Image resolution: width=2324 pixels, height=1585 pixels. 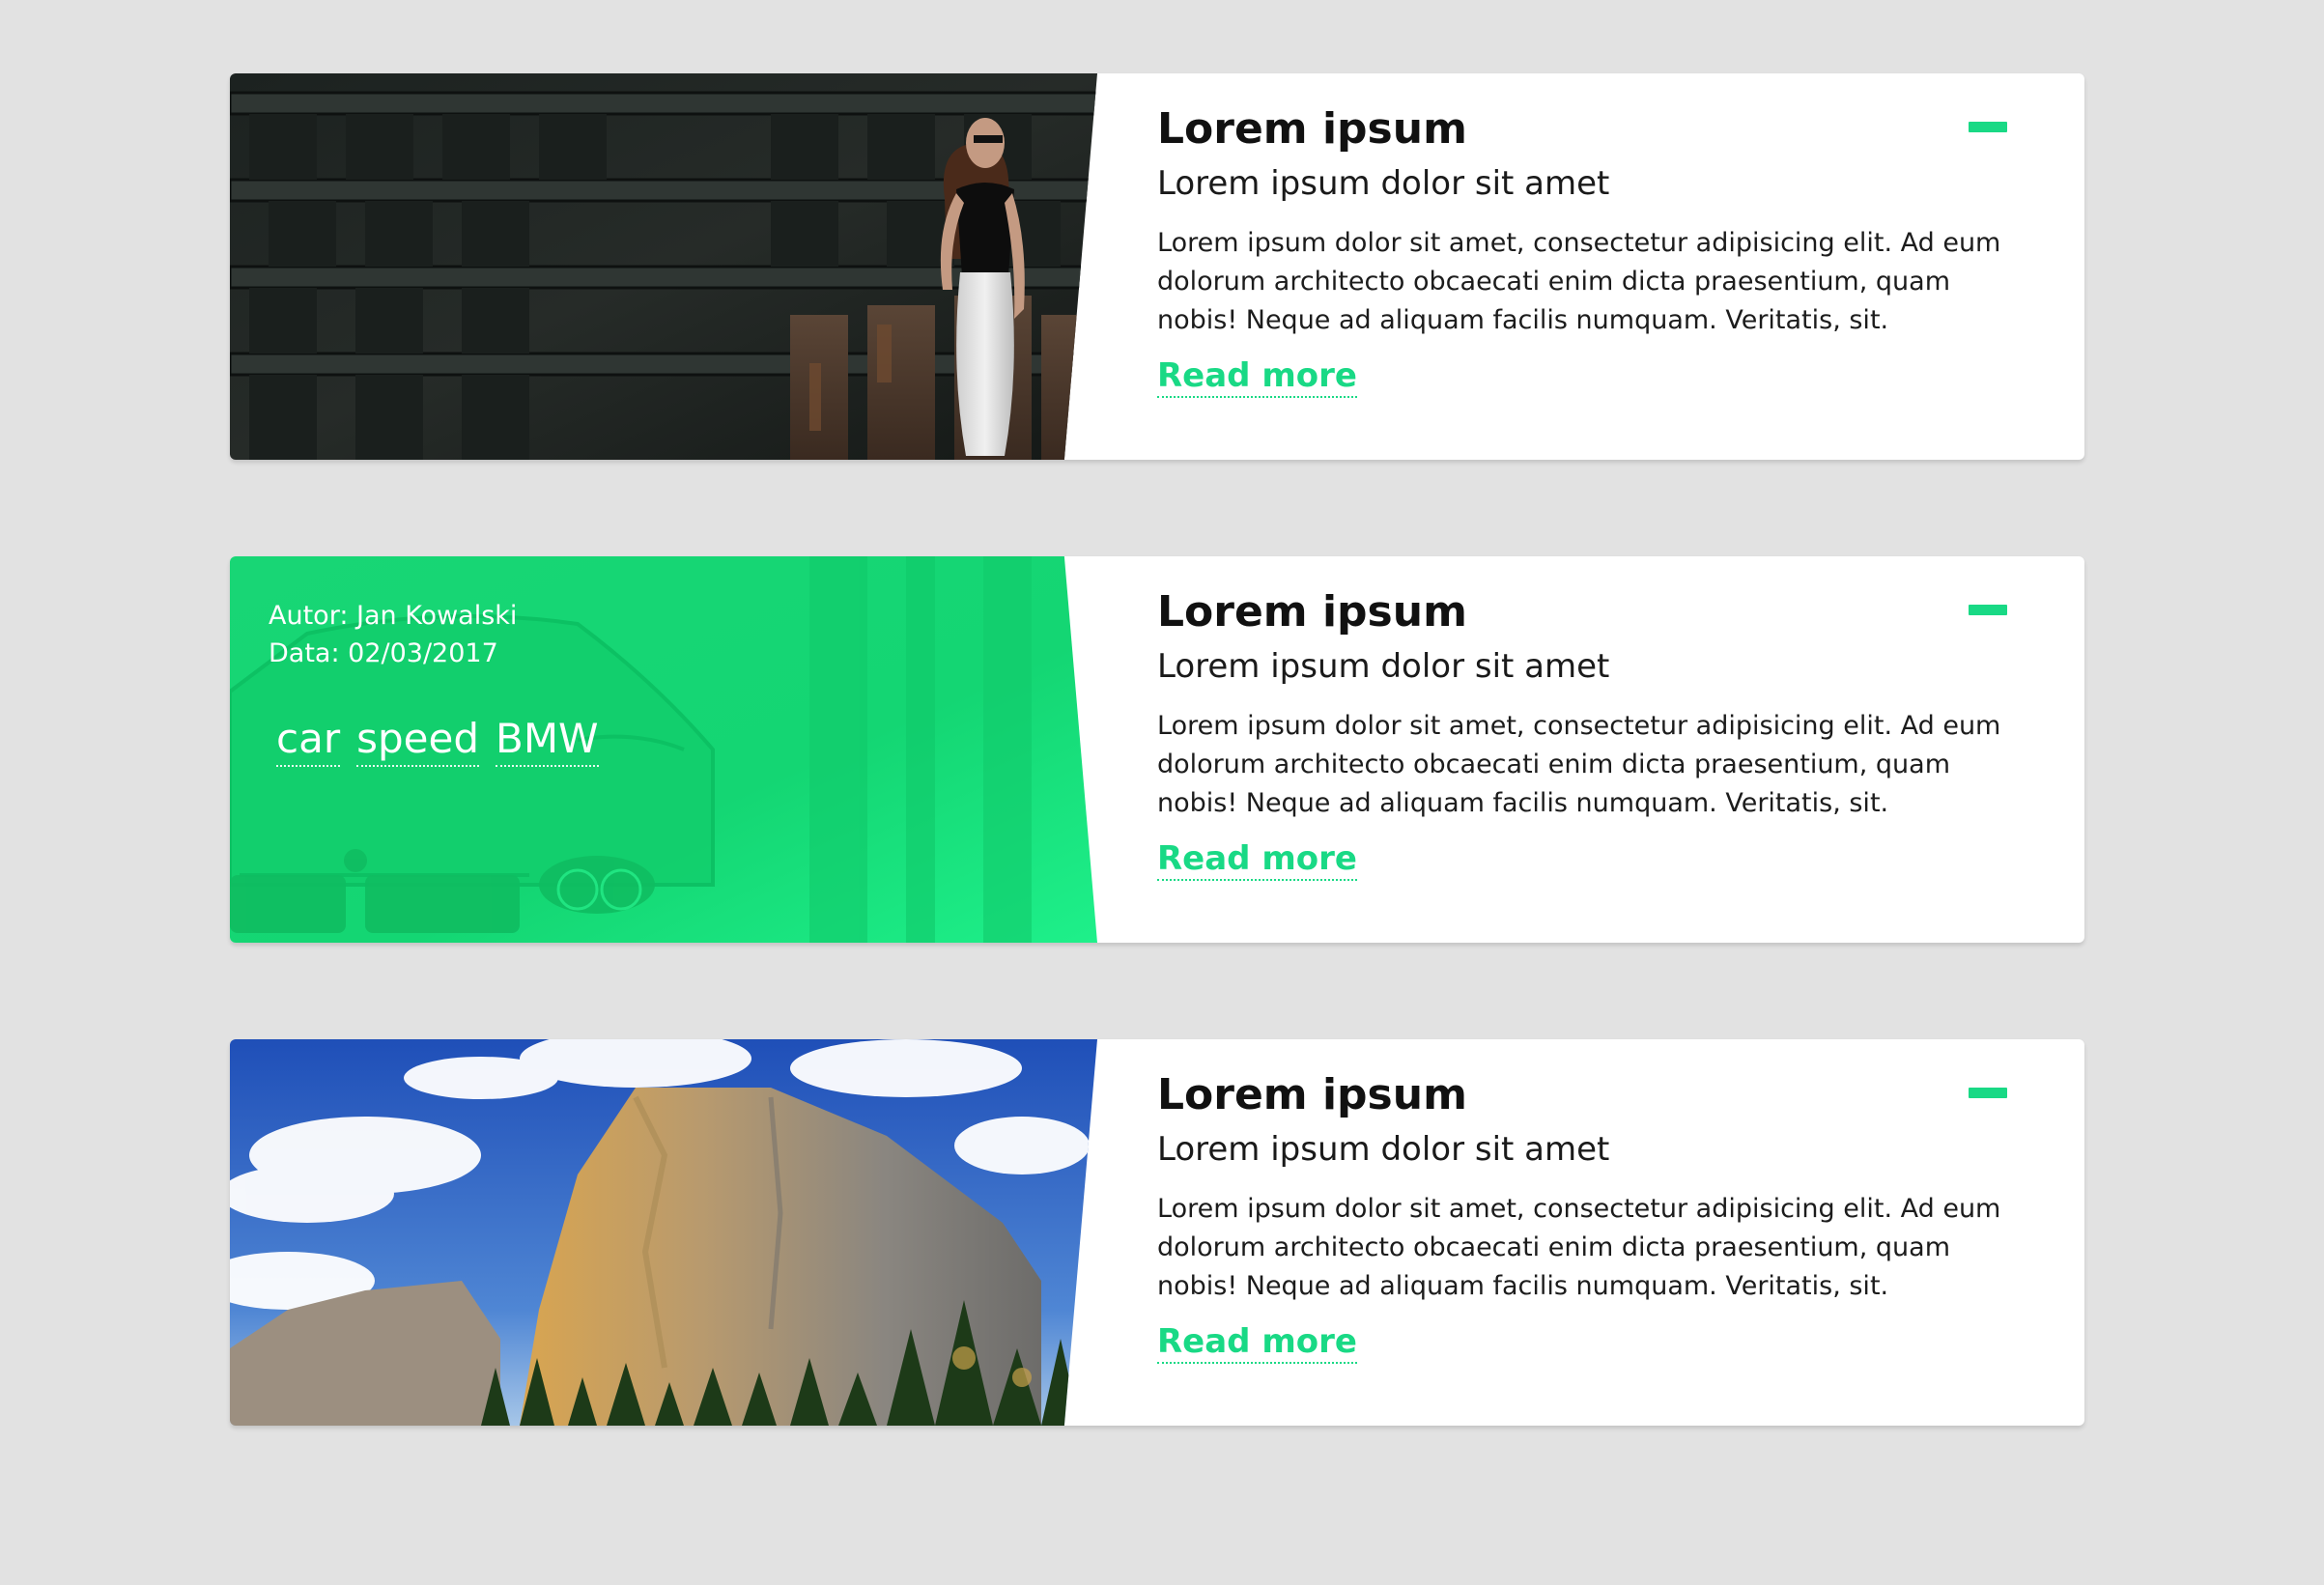 I want to click on author-label: Autor: Jan Kowalski, so click(x=393, y=616).